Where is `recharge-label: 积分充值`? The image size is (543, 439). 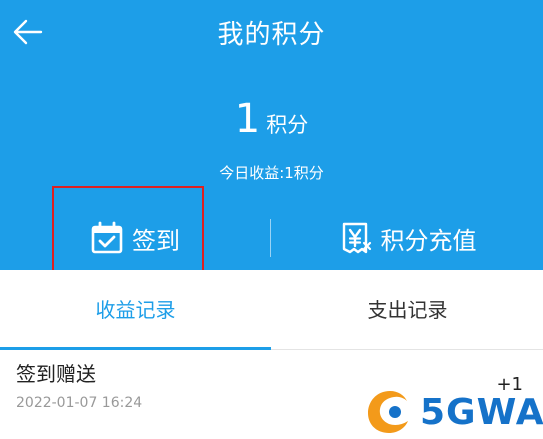 recharge-label: 积分充值 is located at coordinates (428, 240).